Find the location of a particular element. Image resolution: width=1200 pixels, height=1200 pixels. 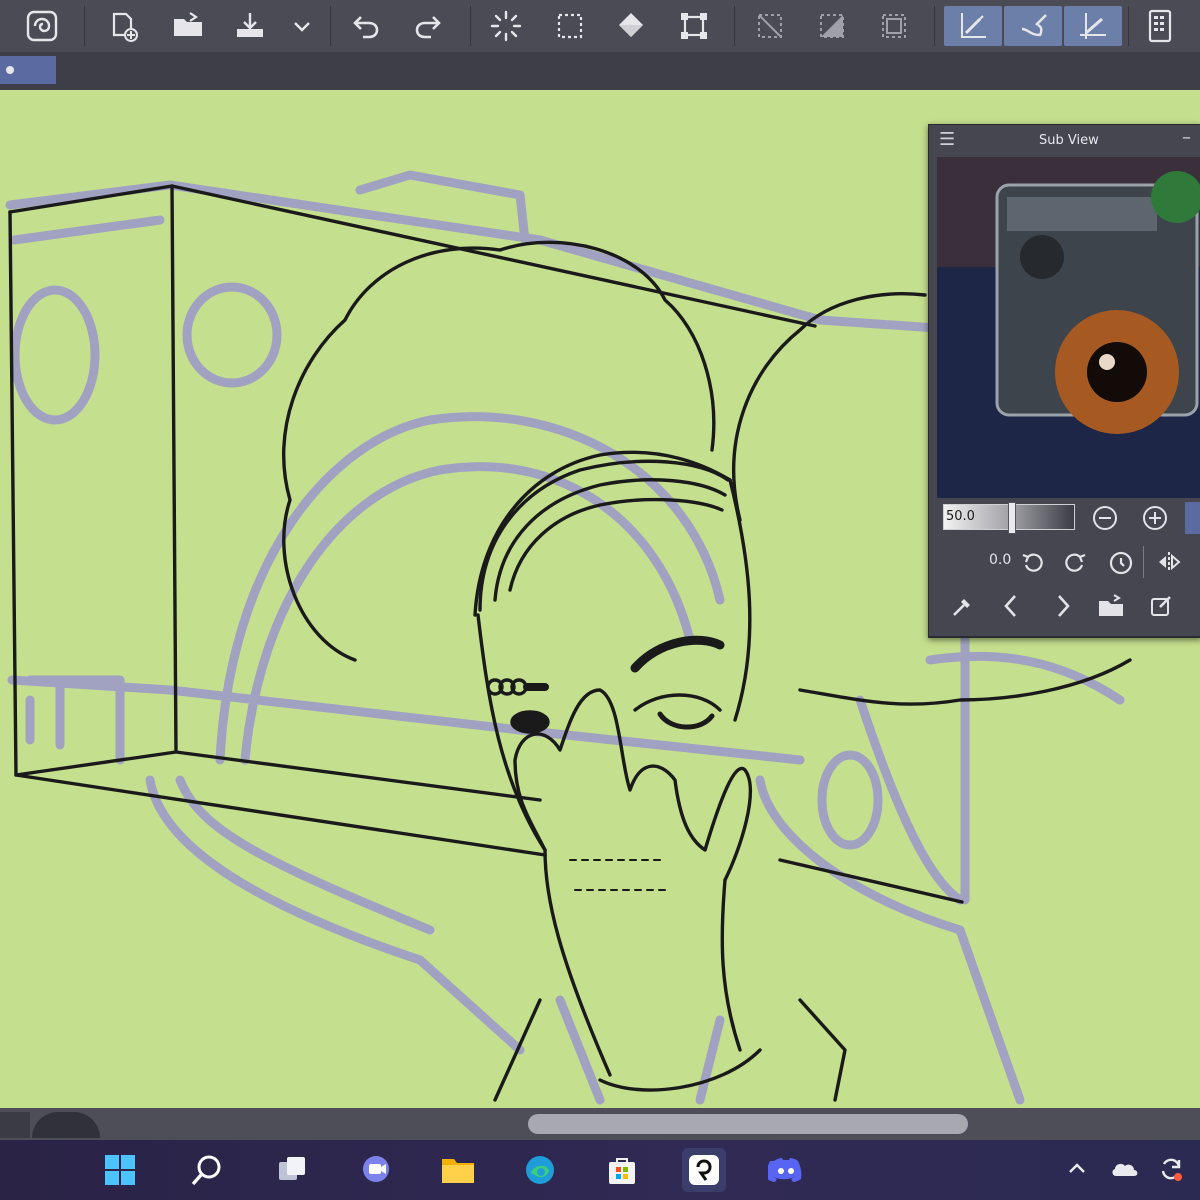

microsoft-store-icon is located at coordinates (622, 1170).